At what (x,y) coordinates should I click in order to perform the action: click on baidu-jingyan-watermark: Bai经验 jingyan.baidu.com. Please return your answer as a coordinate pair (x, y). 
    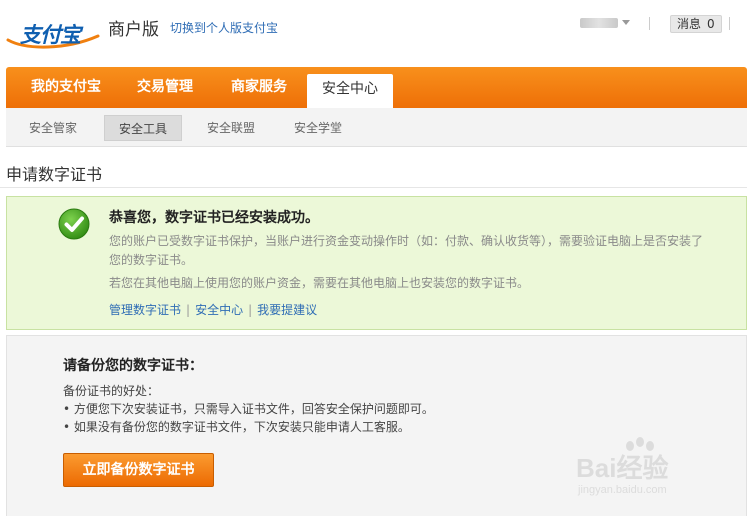
    Looking at the image, I should click on (643, 468).